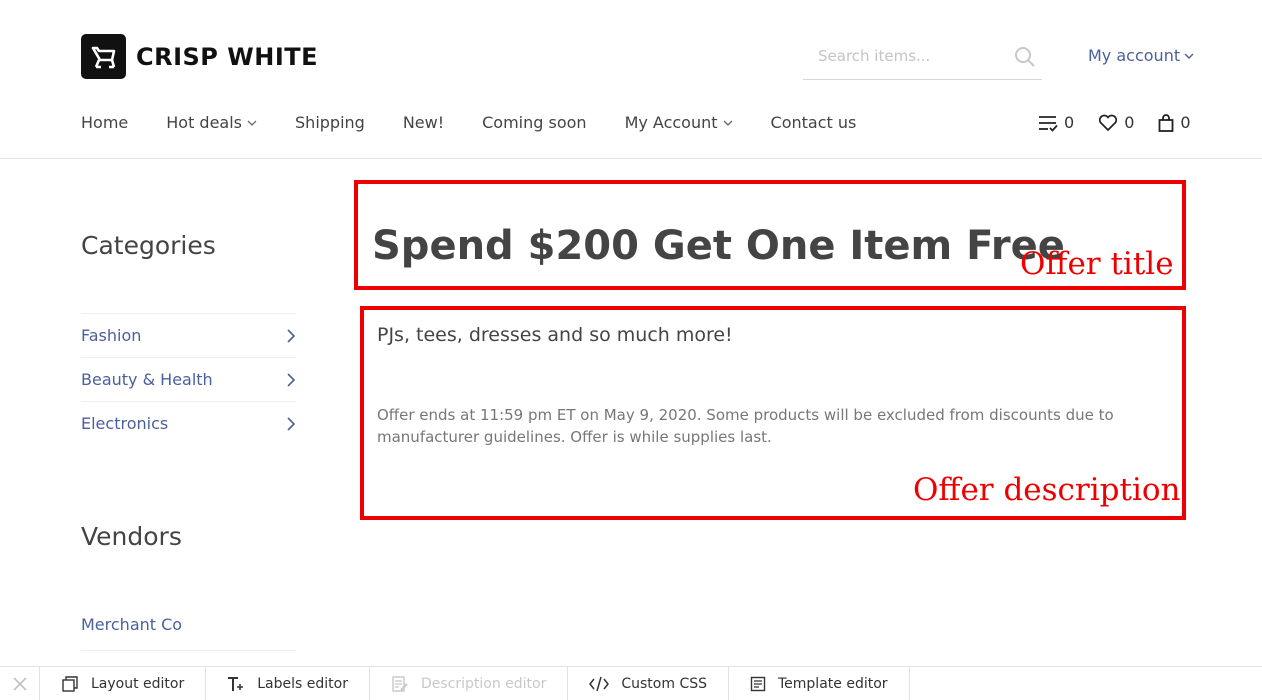 The width and height of the screenshot is (1262, 700). I want to click on wishlist-counter: 0, so click(1116, 122).